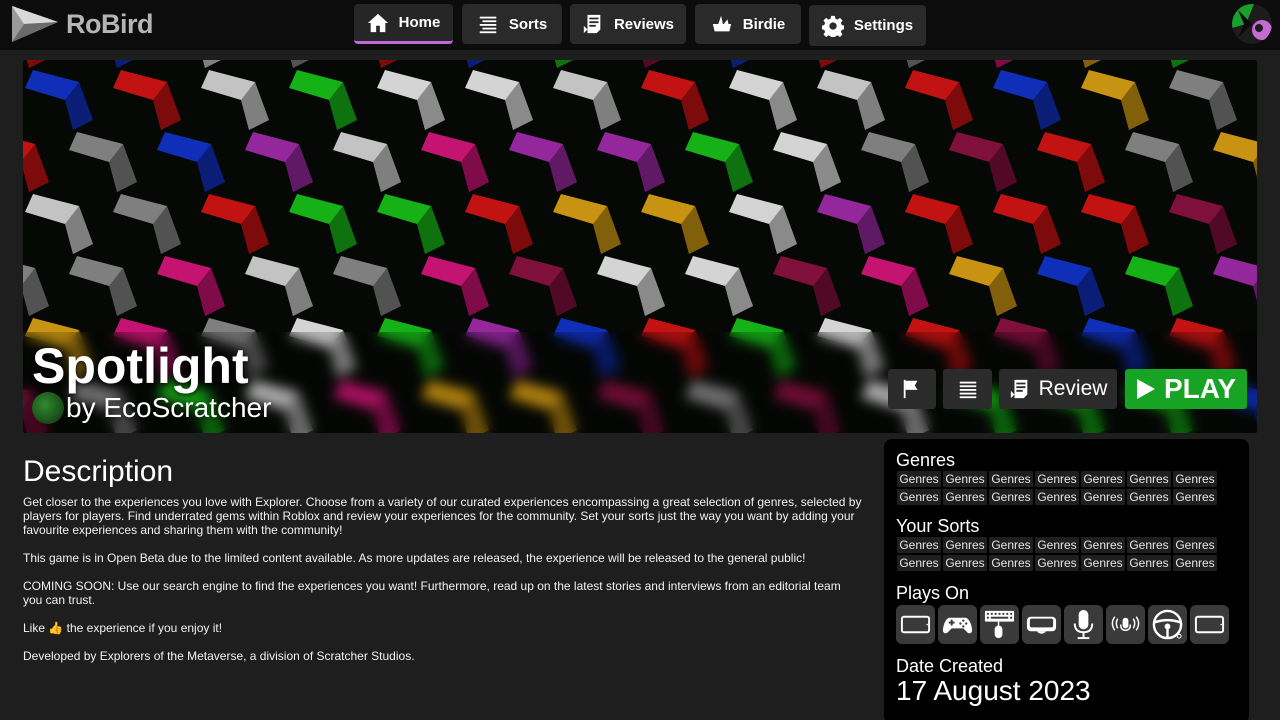 This screenshot has height=720, width=1280. Describe the element at coordinates (644, 24) in the screenshot. I see `nav-reviews-label: Reviews` at that location.